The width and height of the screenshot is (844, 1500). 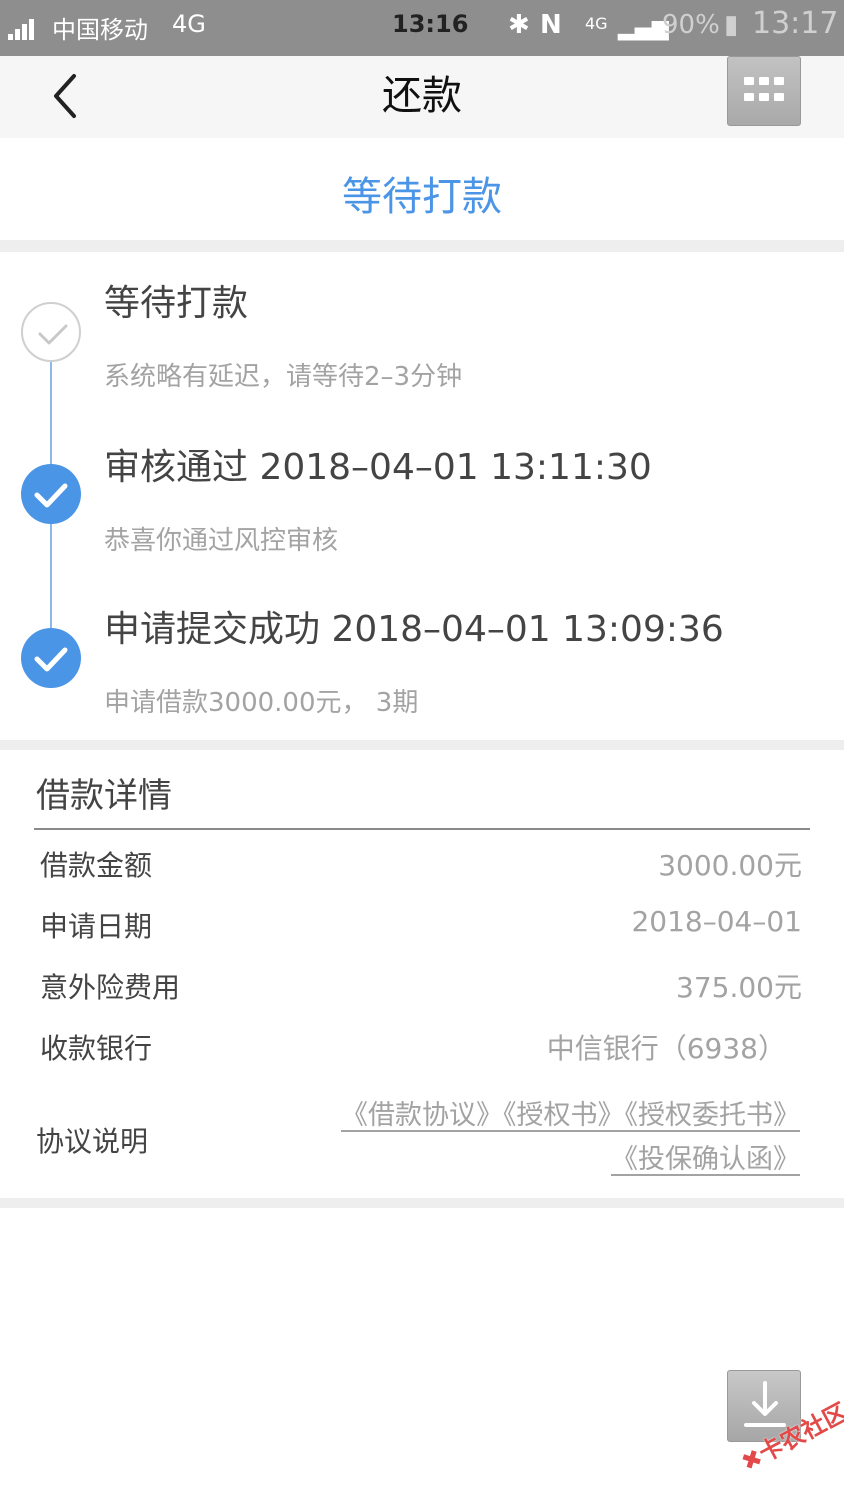 What do you see at coordinates (764, 91) in the screenshot?
I see `menu-grid-button` at bounding box center [764, 91].